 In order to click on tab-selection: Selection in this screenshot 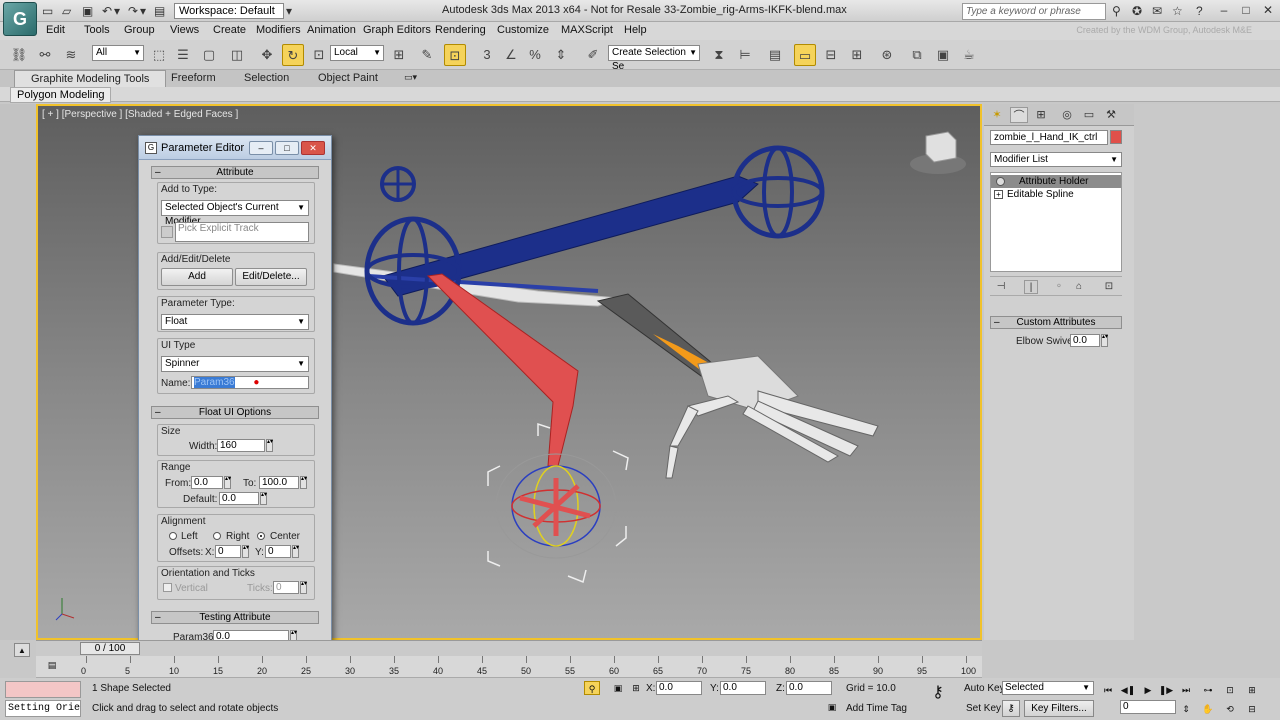, I will do `click(266, 78)`.